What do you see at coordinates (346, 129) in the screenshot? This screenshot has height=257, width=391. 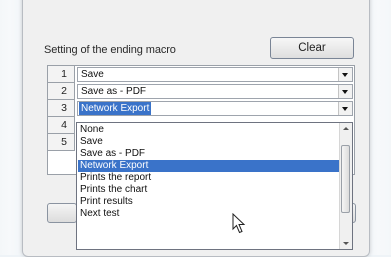 I see `scroll-up-icon` at bounding box center [346, 129].